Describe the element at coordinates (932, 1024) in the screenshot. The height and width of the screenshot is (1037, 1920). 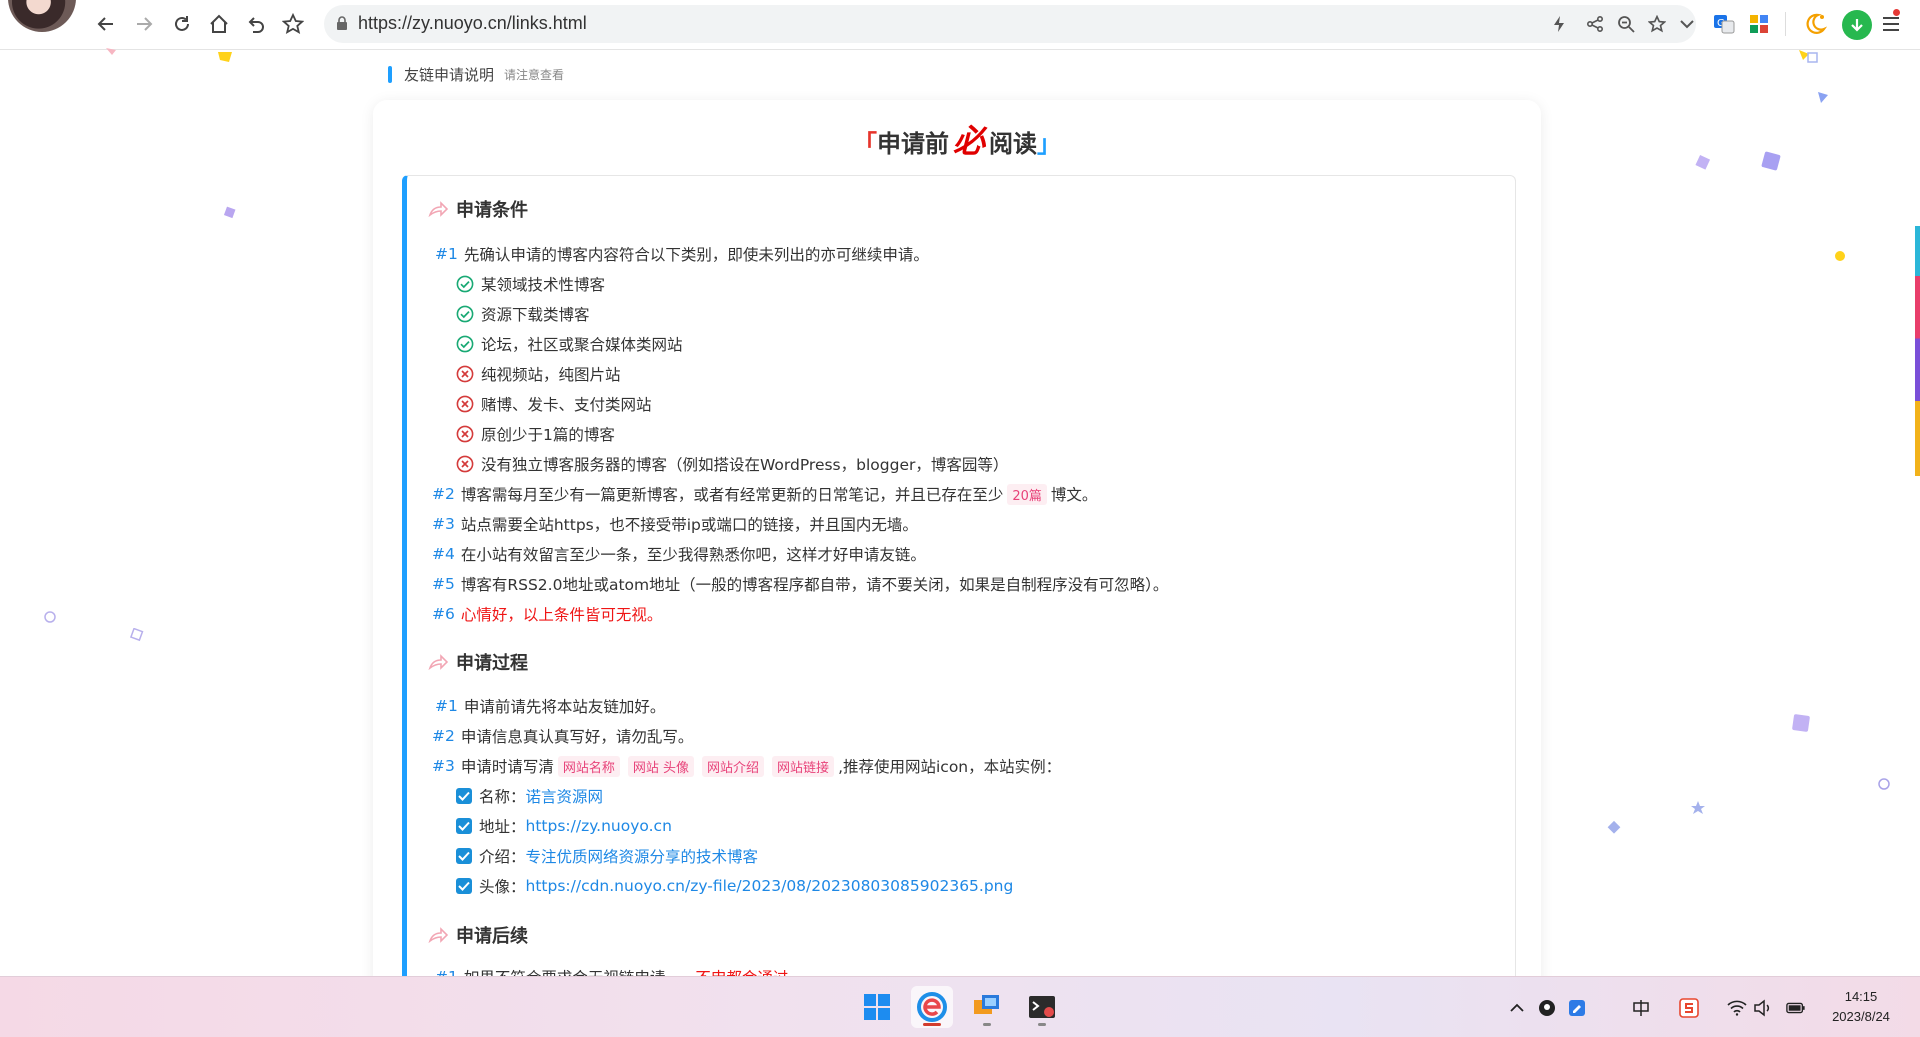
I see `active-app-indicator` at that location.